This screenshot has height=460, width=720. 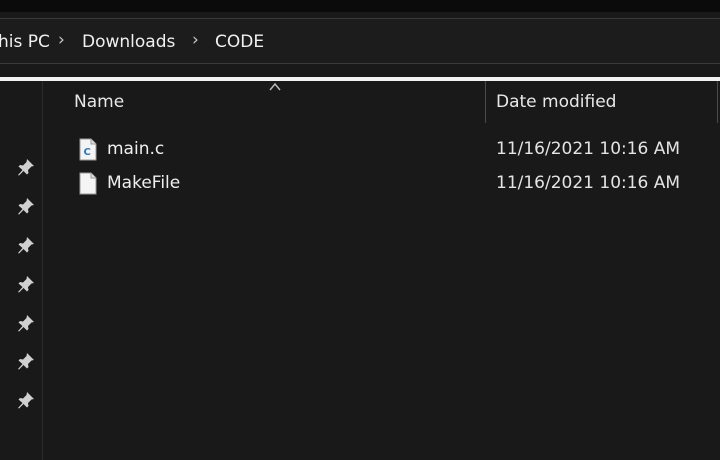 What do you see at coordinates (393, 184) in the screenshot?
I see `file-row-makefile: MakeFile 11/16/2021 10:16 AM` at bounding box center [393, 184].